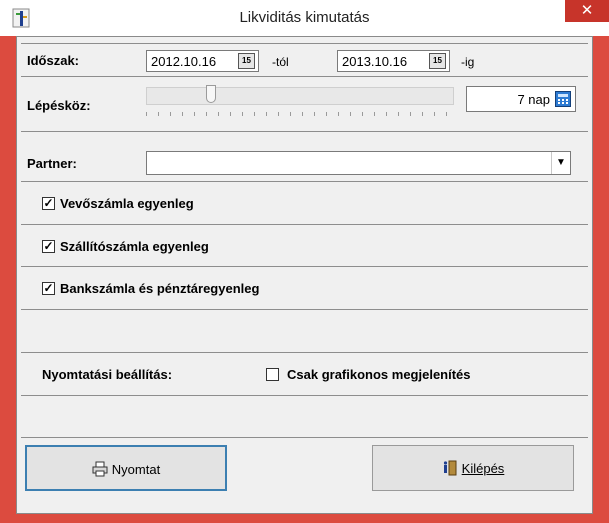 Image resolution: width=609 pixels, height=523 pixels. What do you see at coordinates (53, 60) in the screenshot?
I see `period-label: Időszak:` at bounding box center [53, 60].